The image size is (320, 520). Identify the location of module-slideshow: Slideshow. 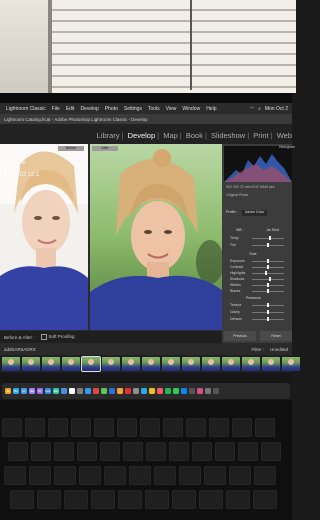
(228, 135).